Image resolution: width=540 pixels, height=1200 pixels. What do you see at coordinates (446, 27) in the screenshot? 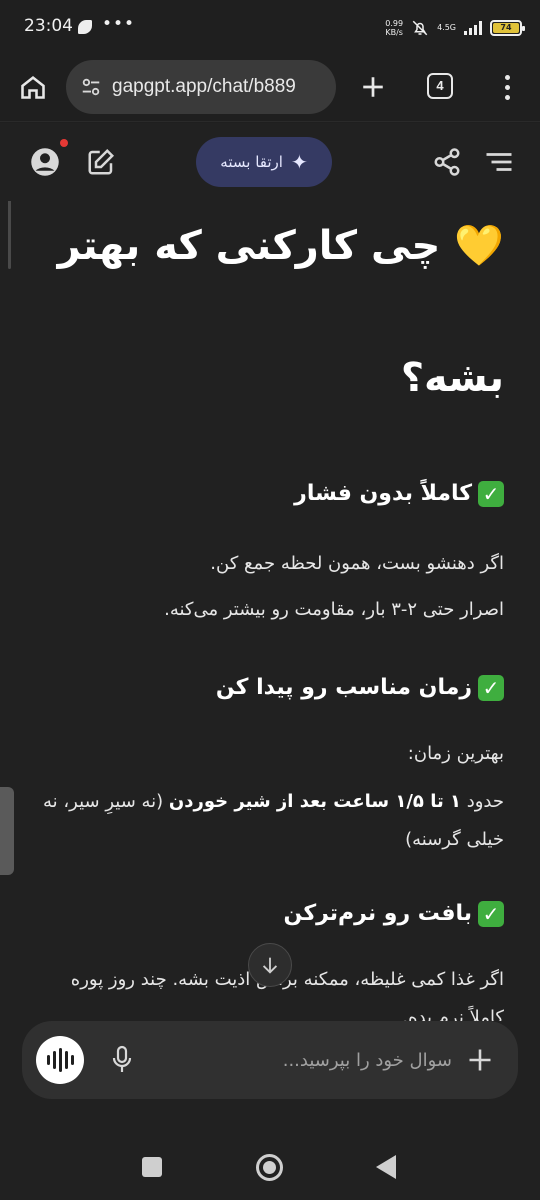
I see `network-type: 4.5G` at bounding box center [446, 27].